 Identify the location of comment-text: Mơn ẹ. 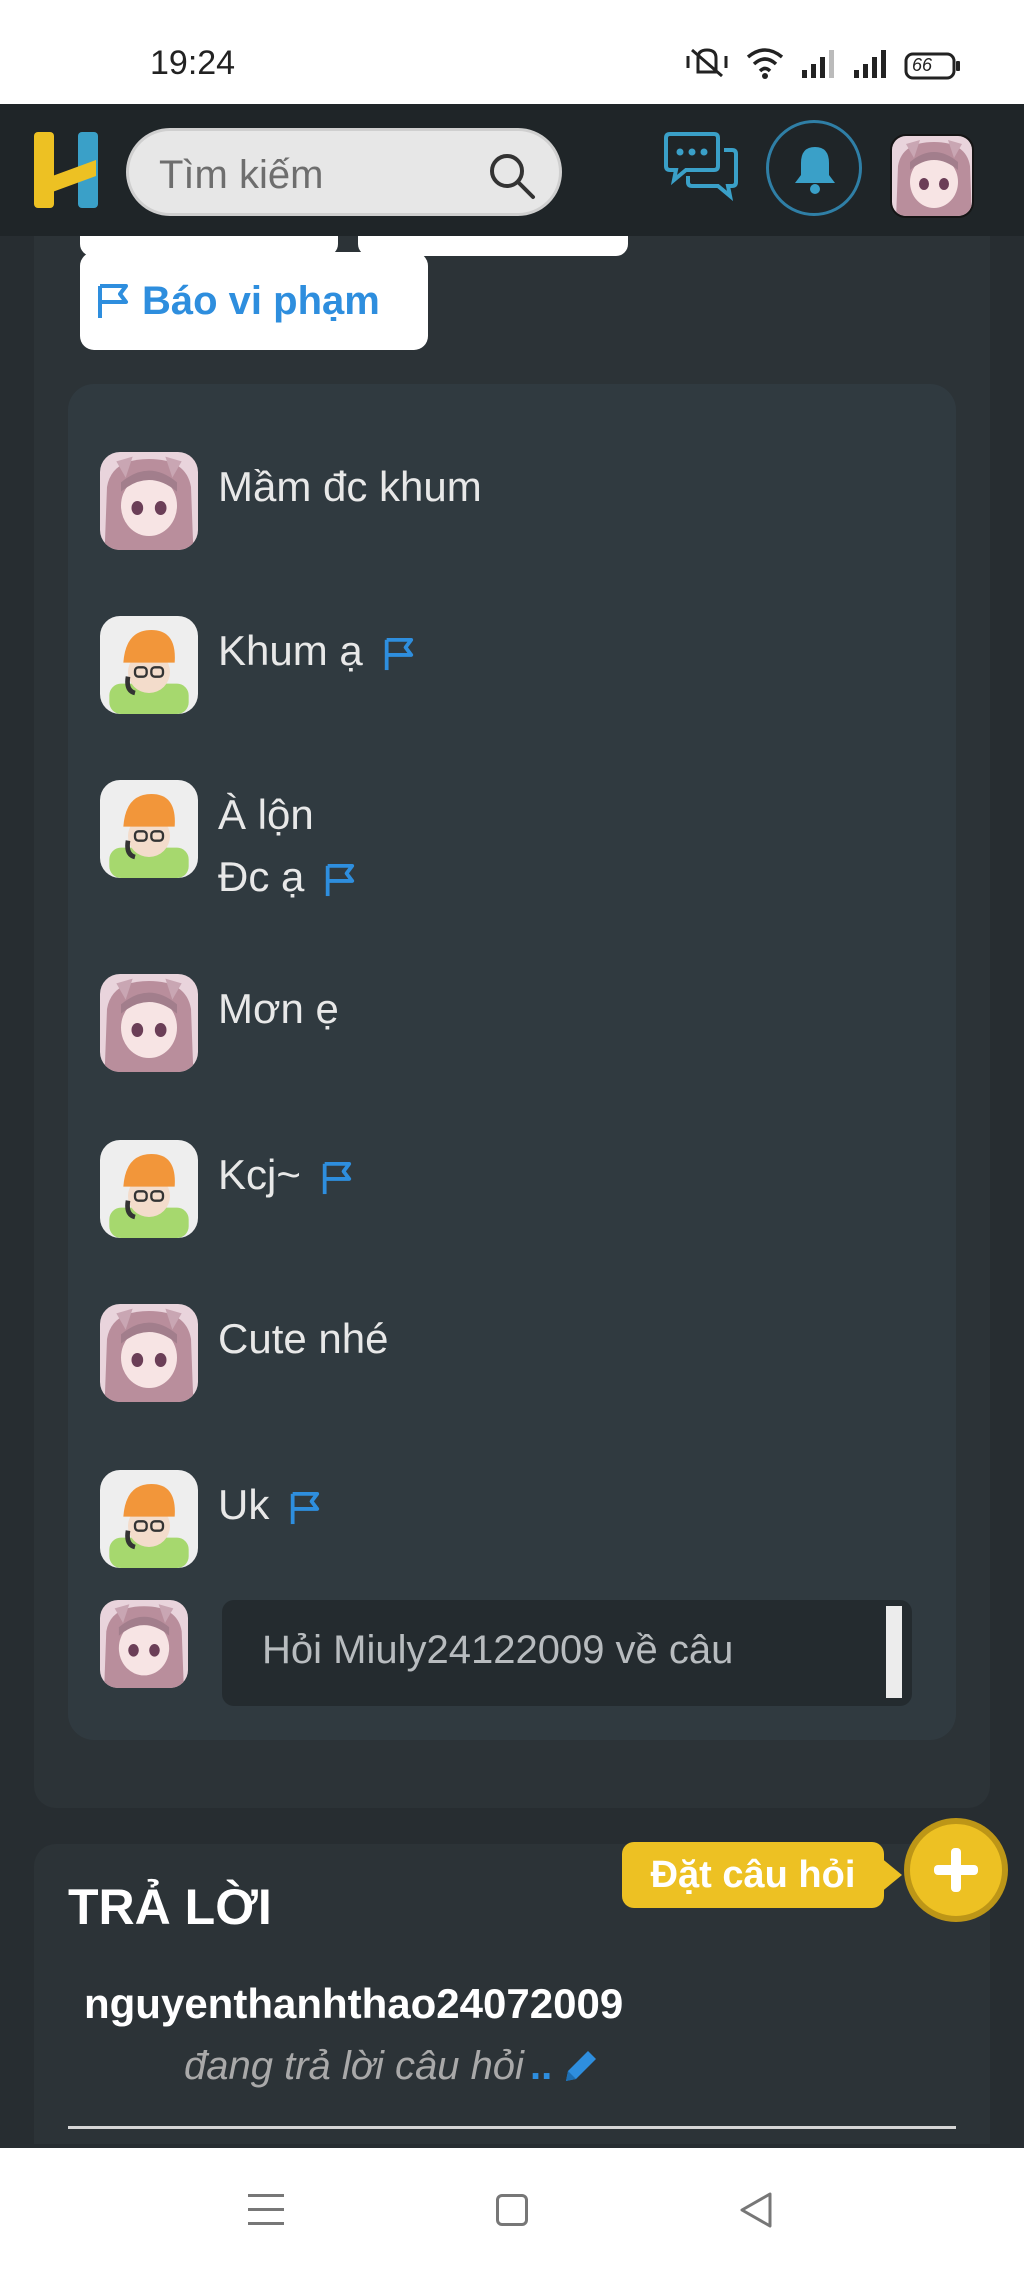
(278, 1008).